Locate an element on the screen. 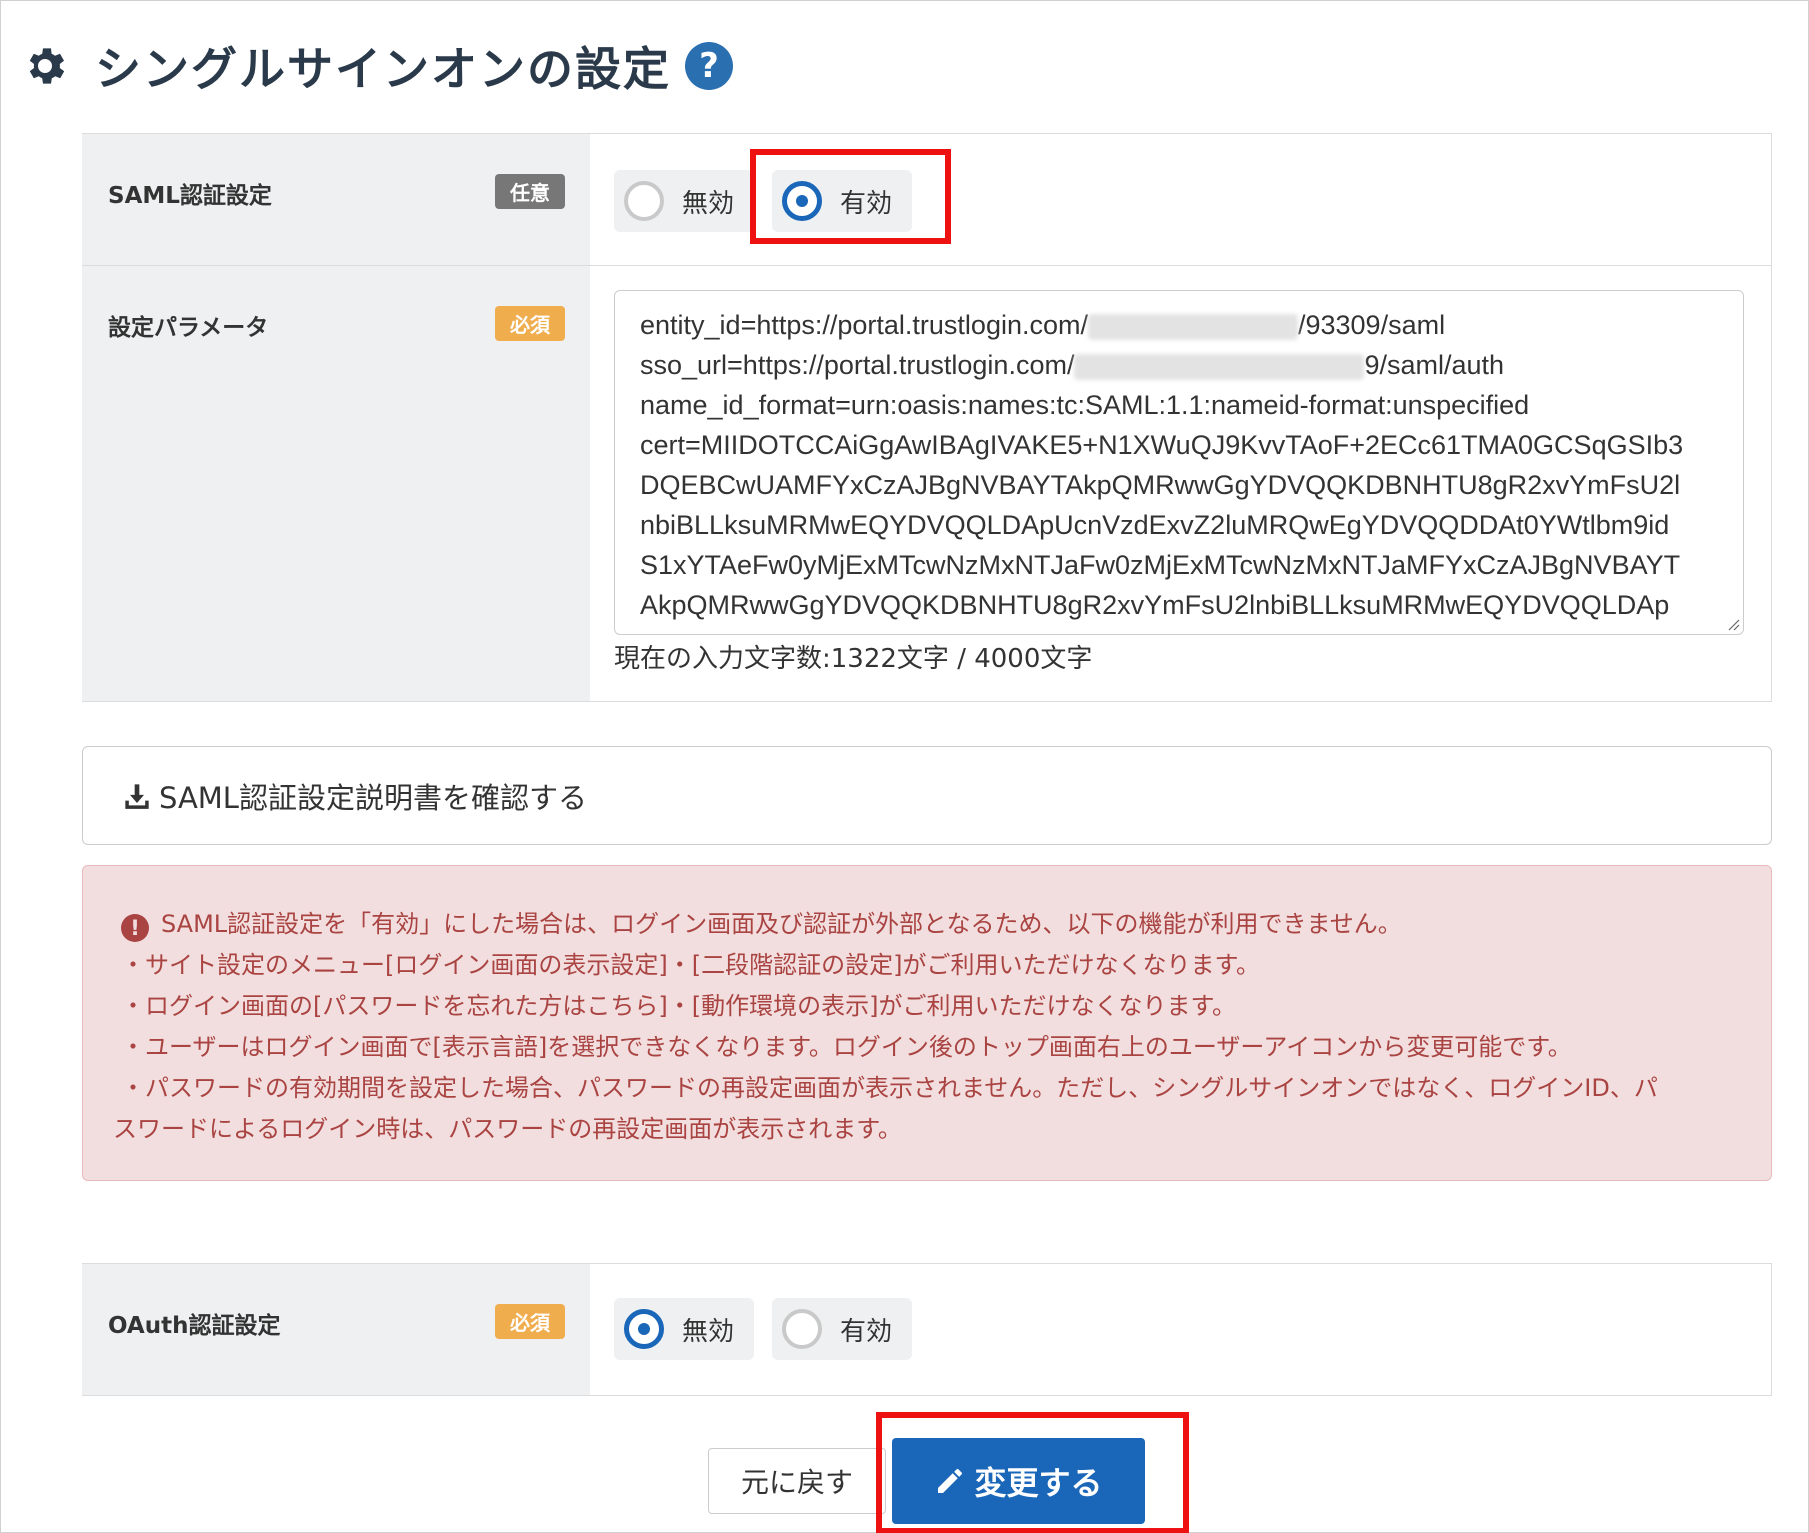 The height and width of the screenshot is (1533, 1809). oauth-options-cell: 無効 有効 is located at coordinates (1180, 1329).